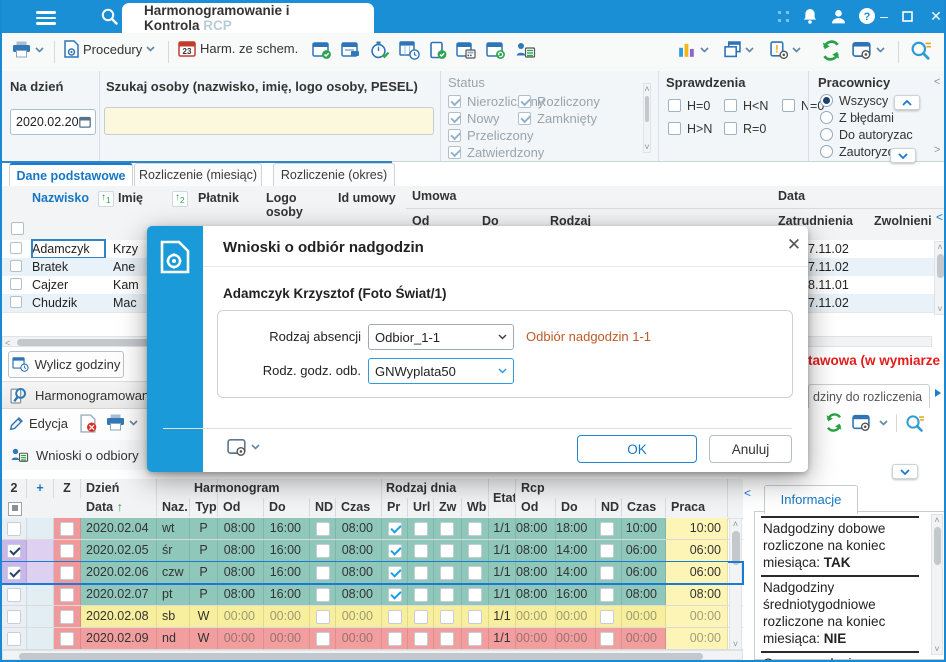  What do you see at coordinates (71, 174) in the screenshot?
I see `tab-dane-podstawowe: Dane podstawowe` at bounding box center [71, 174].